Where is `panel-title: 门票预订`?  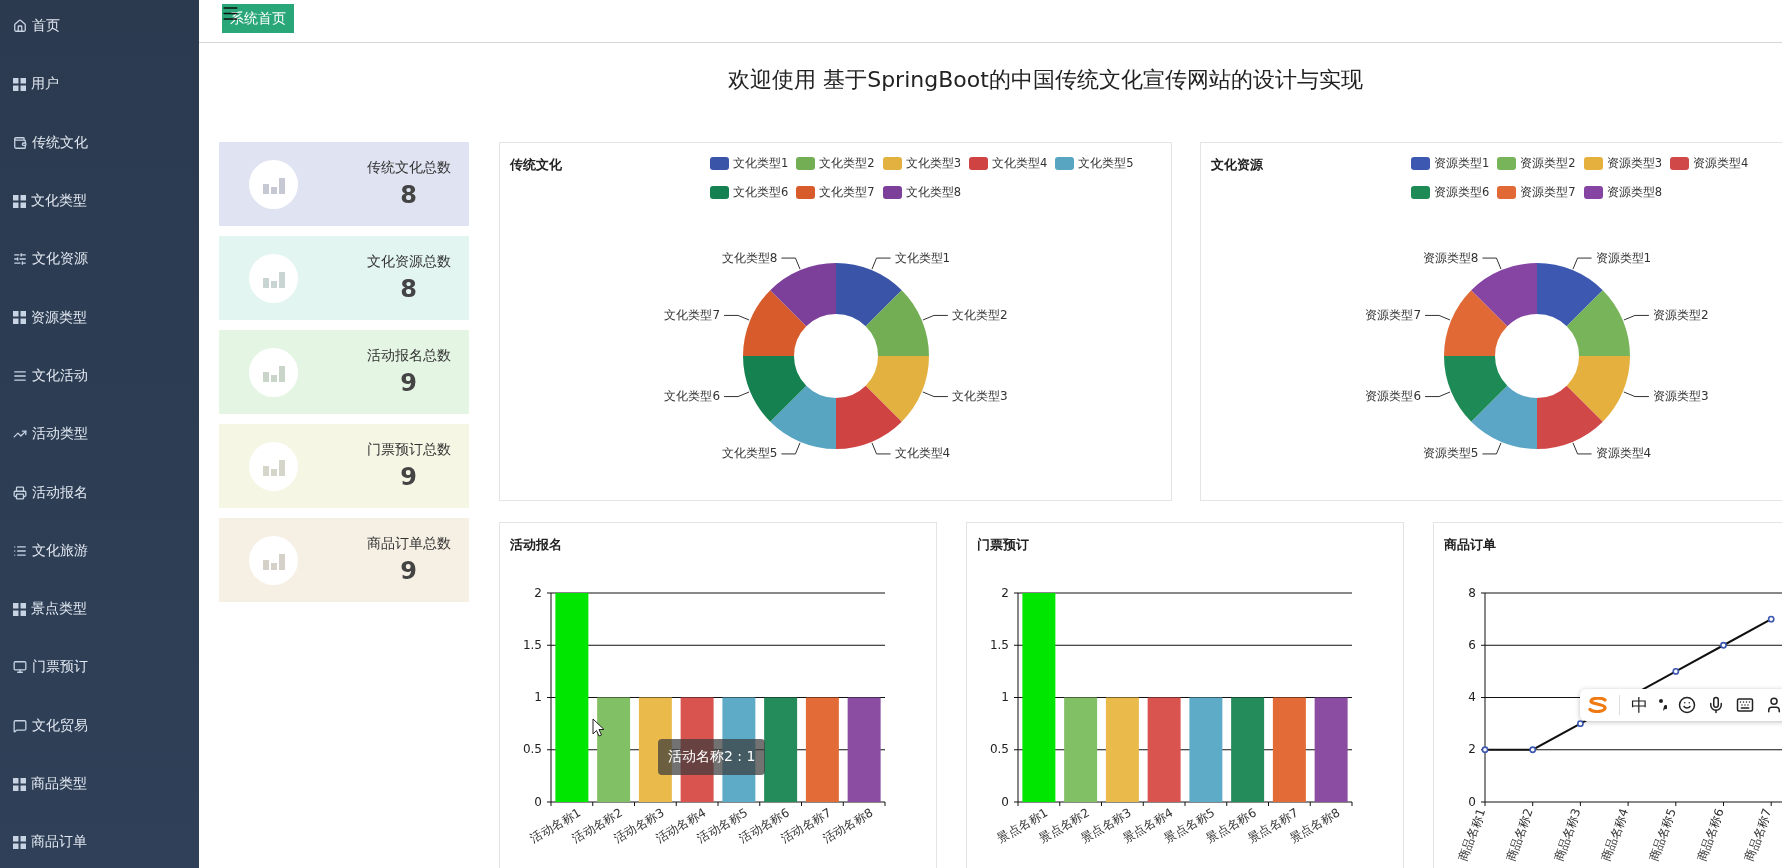
panel-title: 门票预订 is located at coordinates (1003, 545).